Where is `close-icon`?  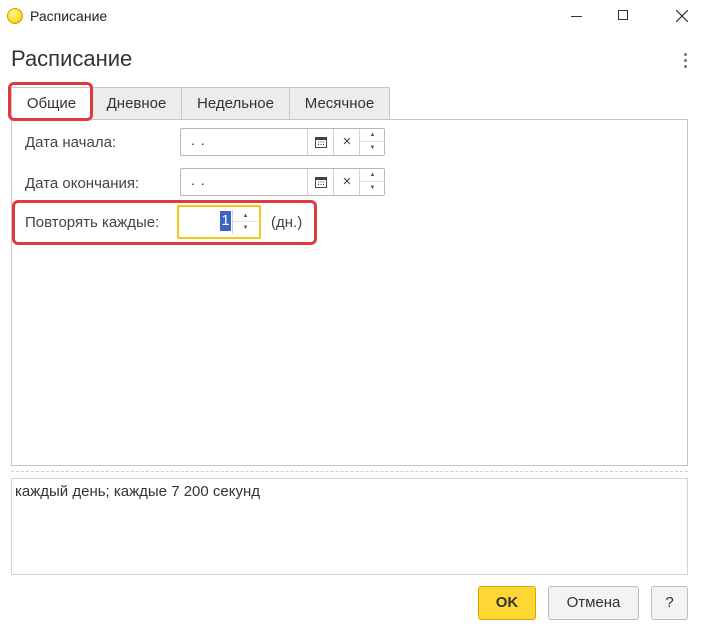 close-icon is located at coordinates (682, 16).